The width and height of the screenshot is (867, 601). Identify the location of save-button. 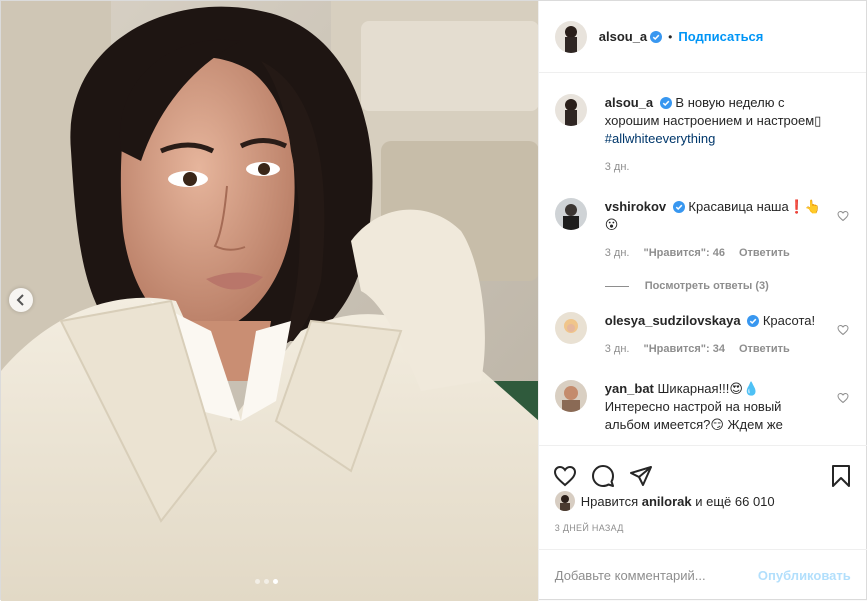
(841, 476).